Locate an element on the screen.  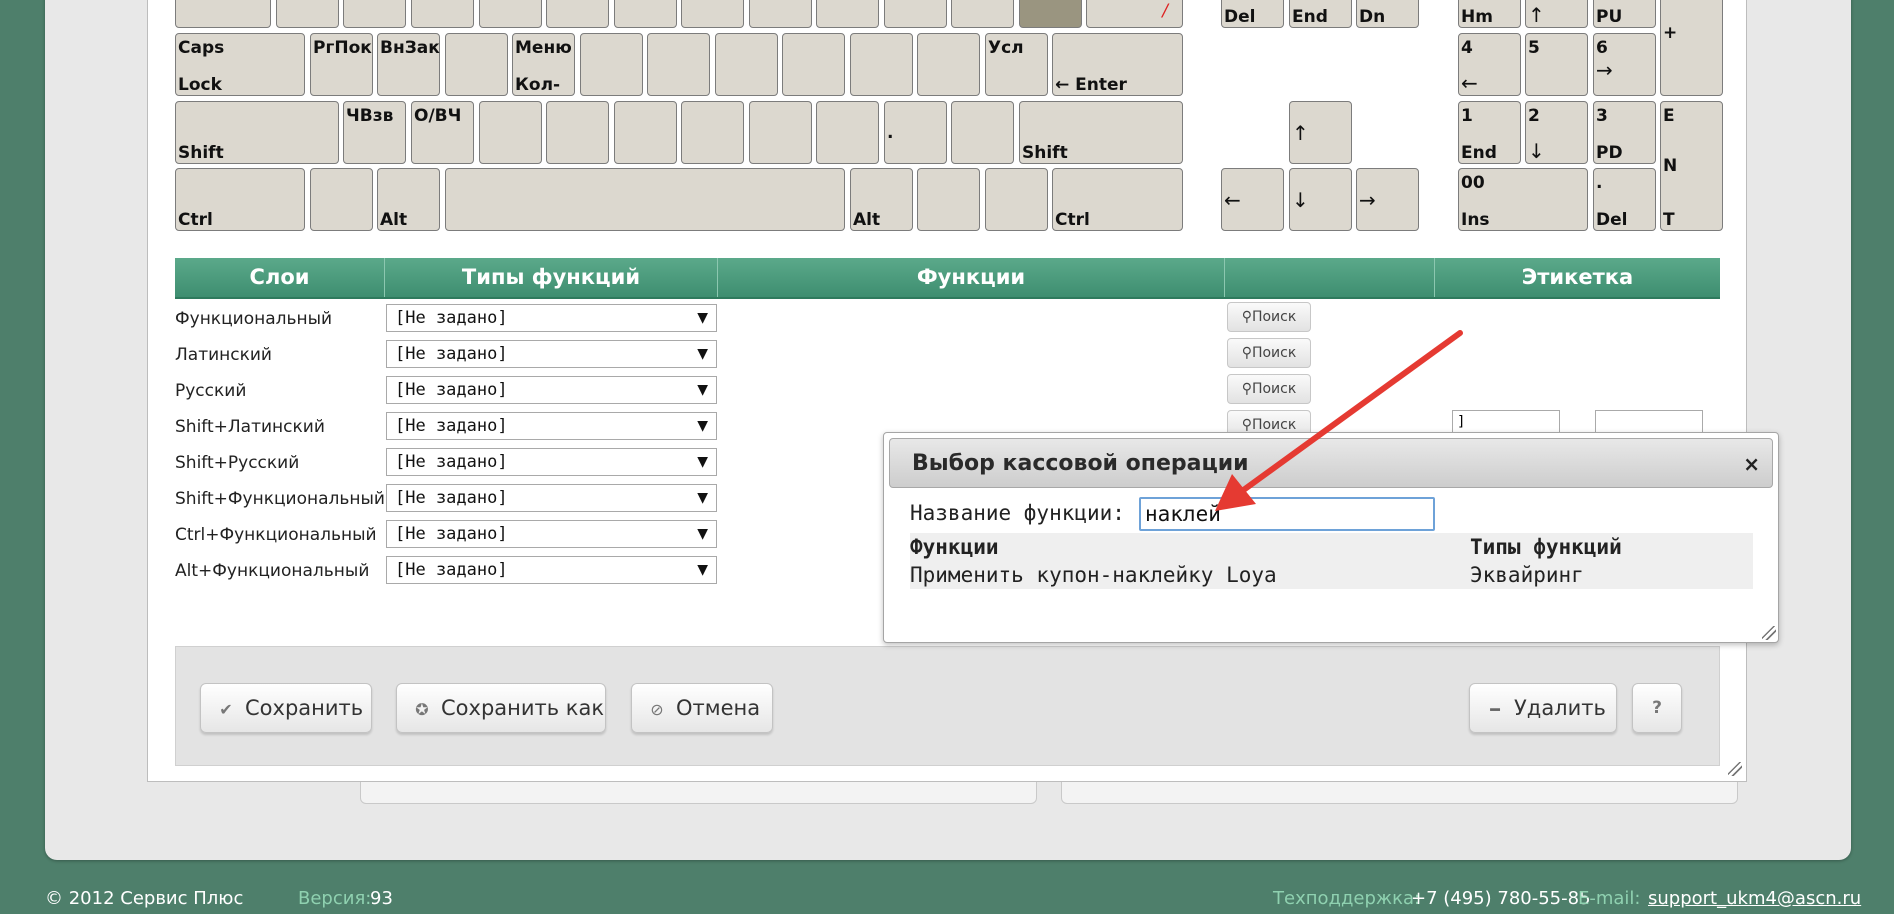
key-selected is located at coordinates (1050, 14).